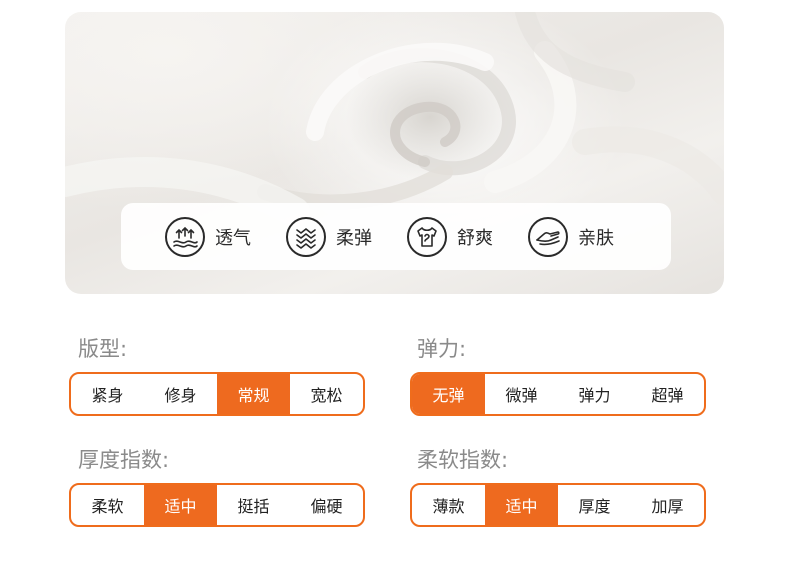 The height and width of the screenshot is (561, 790). Describe the element at coordinates (124, 460) in the screenshot. I see `spec-title-thickness: 厚度指数:` at that location.